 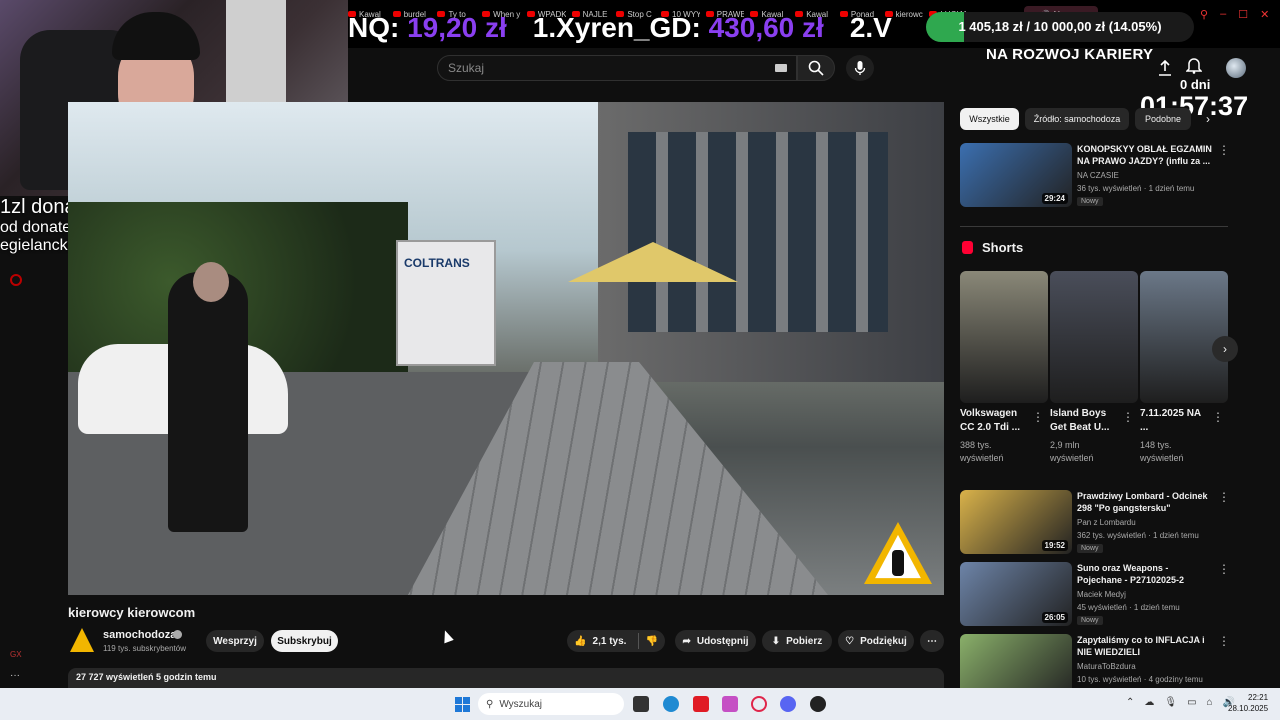 I want to click on divider, so click(x=1094, y=226).